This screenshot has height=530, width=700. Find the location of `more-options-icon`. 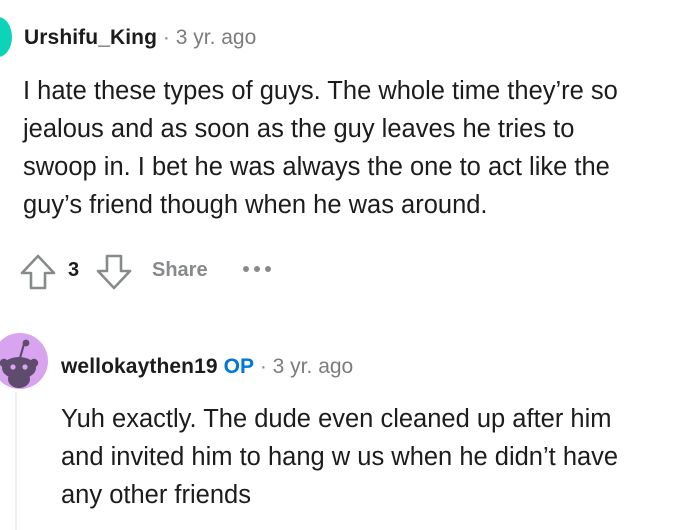

more-options-icon is located at coordinates (258, 269).